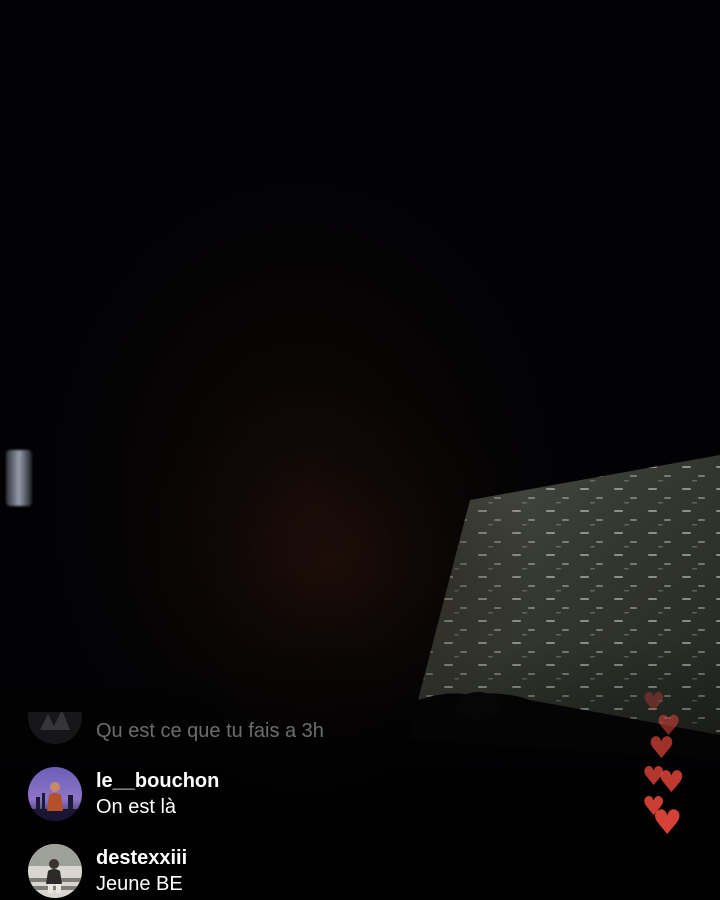 The height and width of the screenshot is (900, 720). I want to click on comment-username: le__bouchon, so click(157, 781).